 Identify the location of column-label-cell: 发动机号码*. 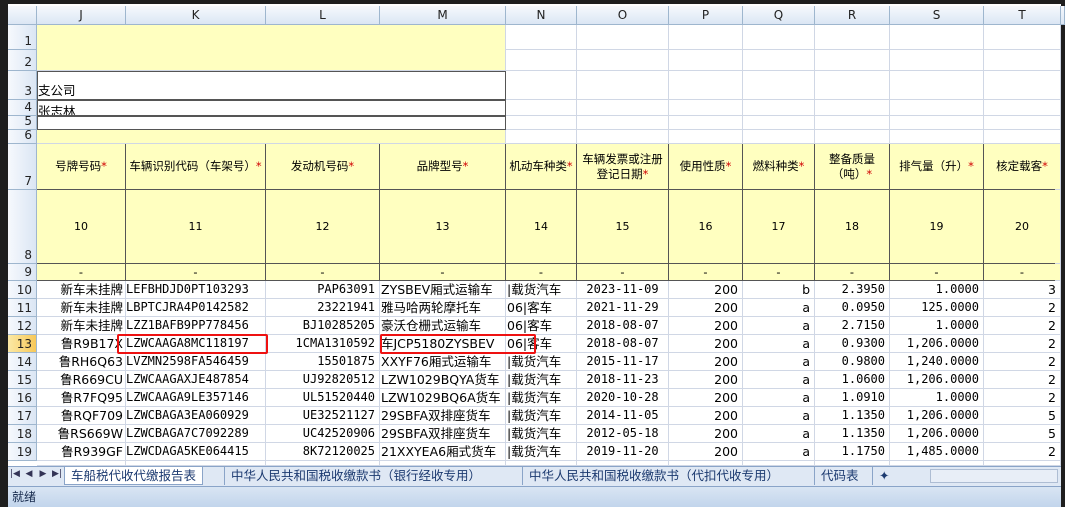
(323, 167).